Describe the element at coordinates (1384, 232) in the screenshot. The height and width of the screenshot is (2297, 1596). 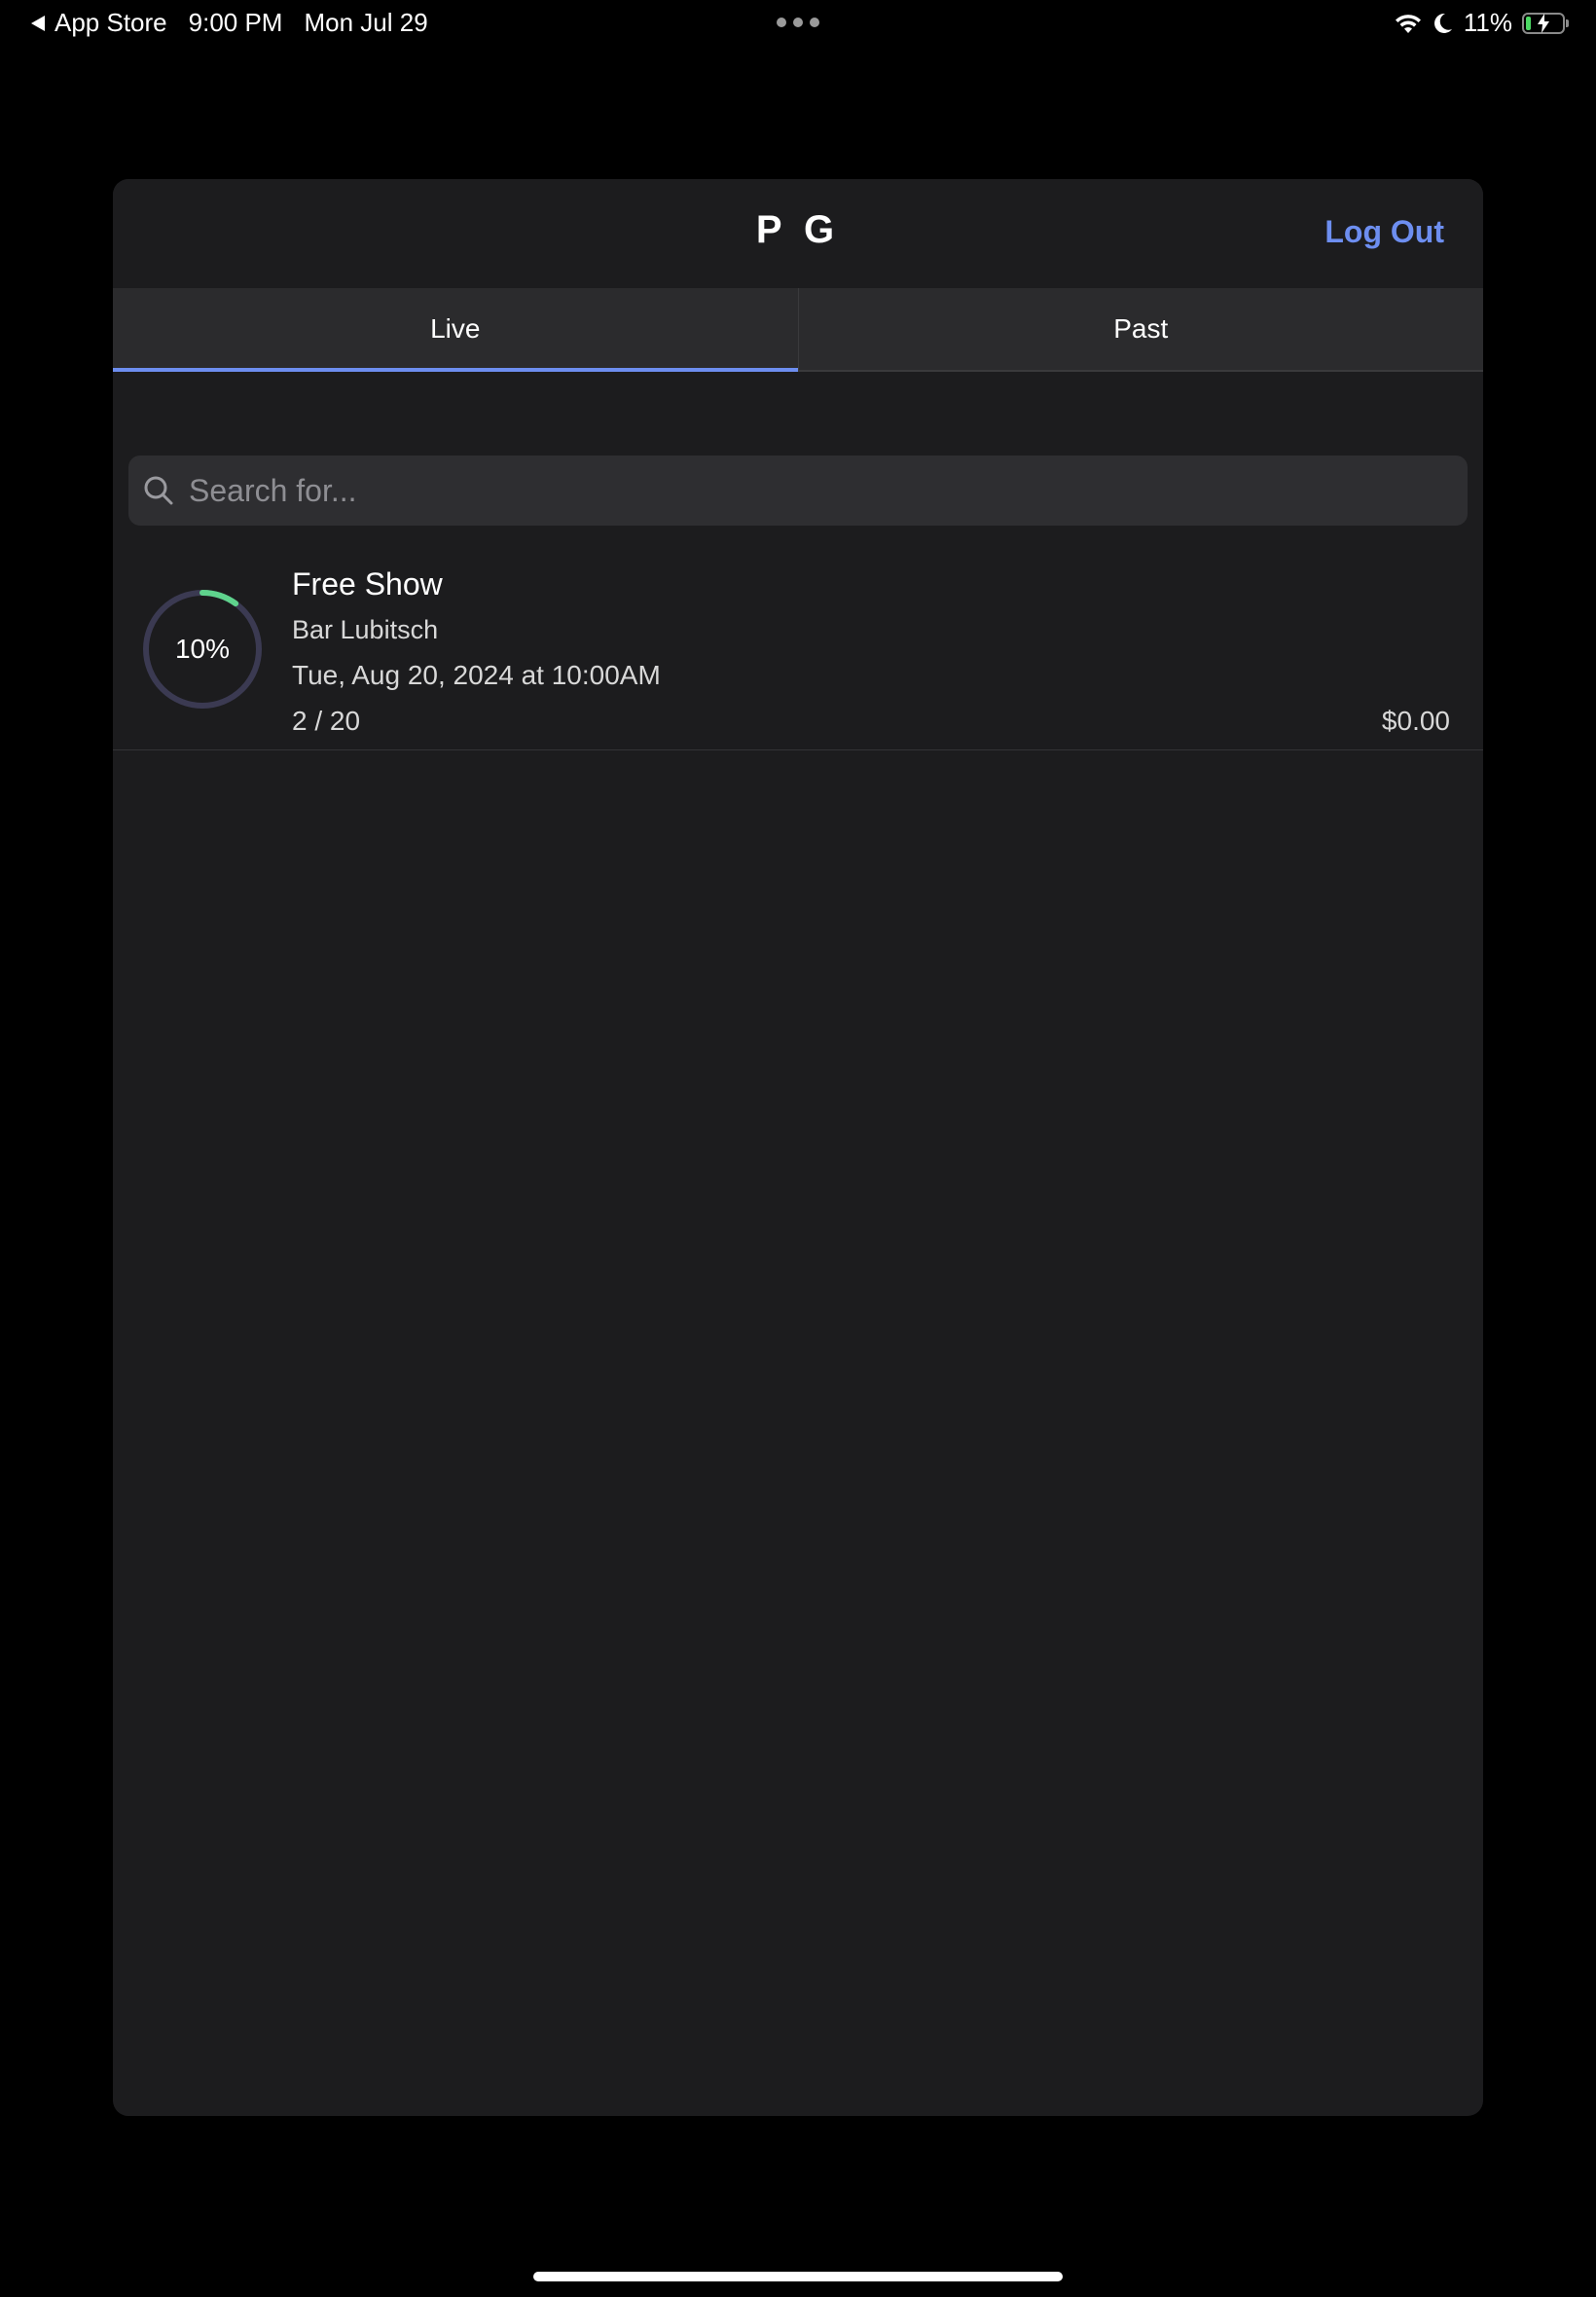
I see `logout-button: Log Out` at that location.